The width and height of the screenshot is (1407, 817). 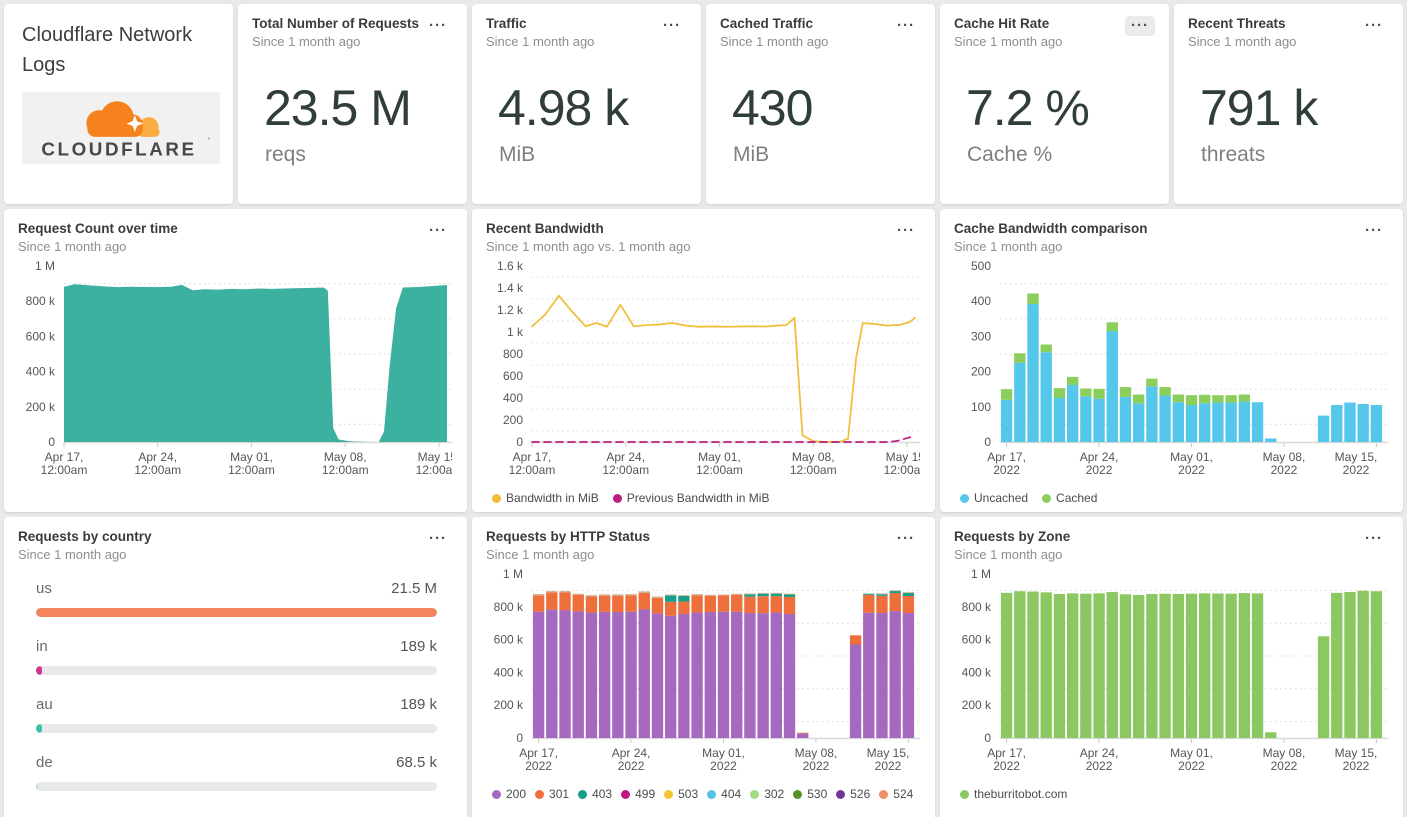 What do you see at coordinates (1171, 545) in the screenshot?
I see `card-header: Requests by Zone Since 1 month ago ···` at bounding box center [1171, 545].